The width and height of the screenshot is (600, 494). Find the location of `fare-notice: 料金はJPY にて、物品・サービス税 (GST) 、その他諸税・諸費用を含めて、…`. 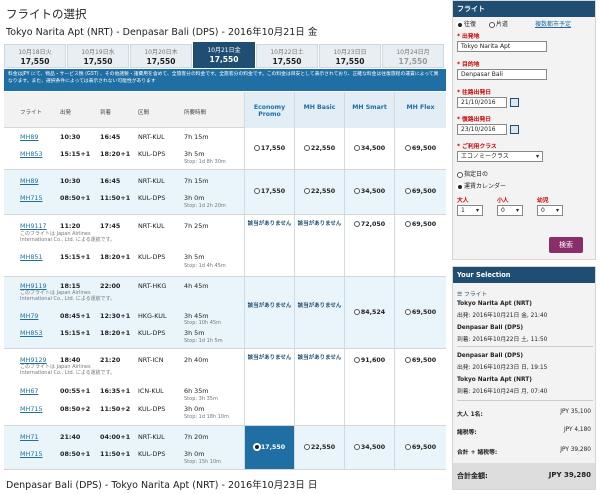

fare-notice: 料金はJPY にて、物品・サービス税 (GST) 、その他諸税・諸費用を含めて、… is located at coordinates (225, 80).